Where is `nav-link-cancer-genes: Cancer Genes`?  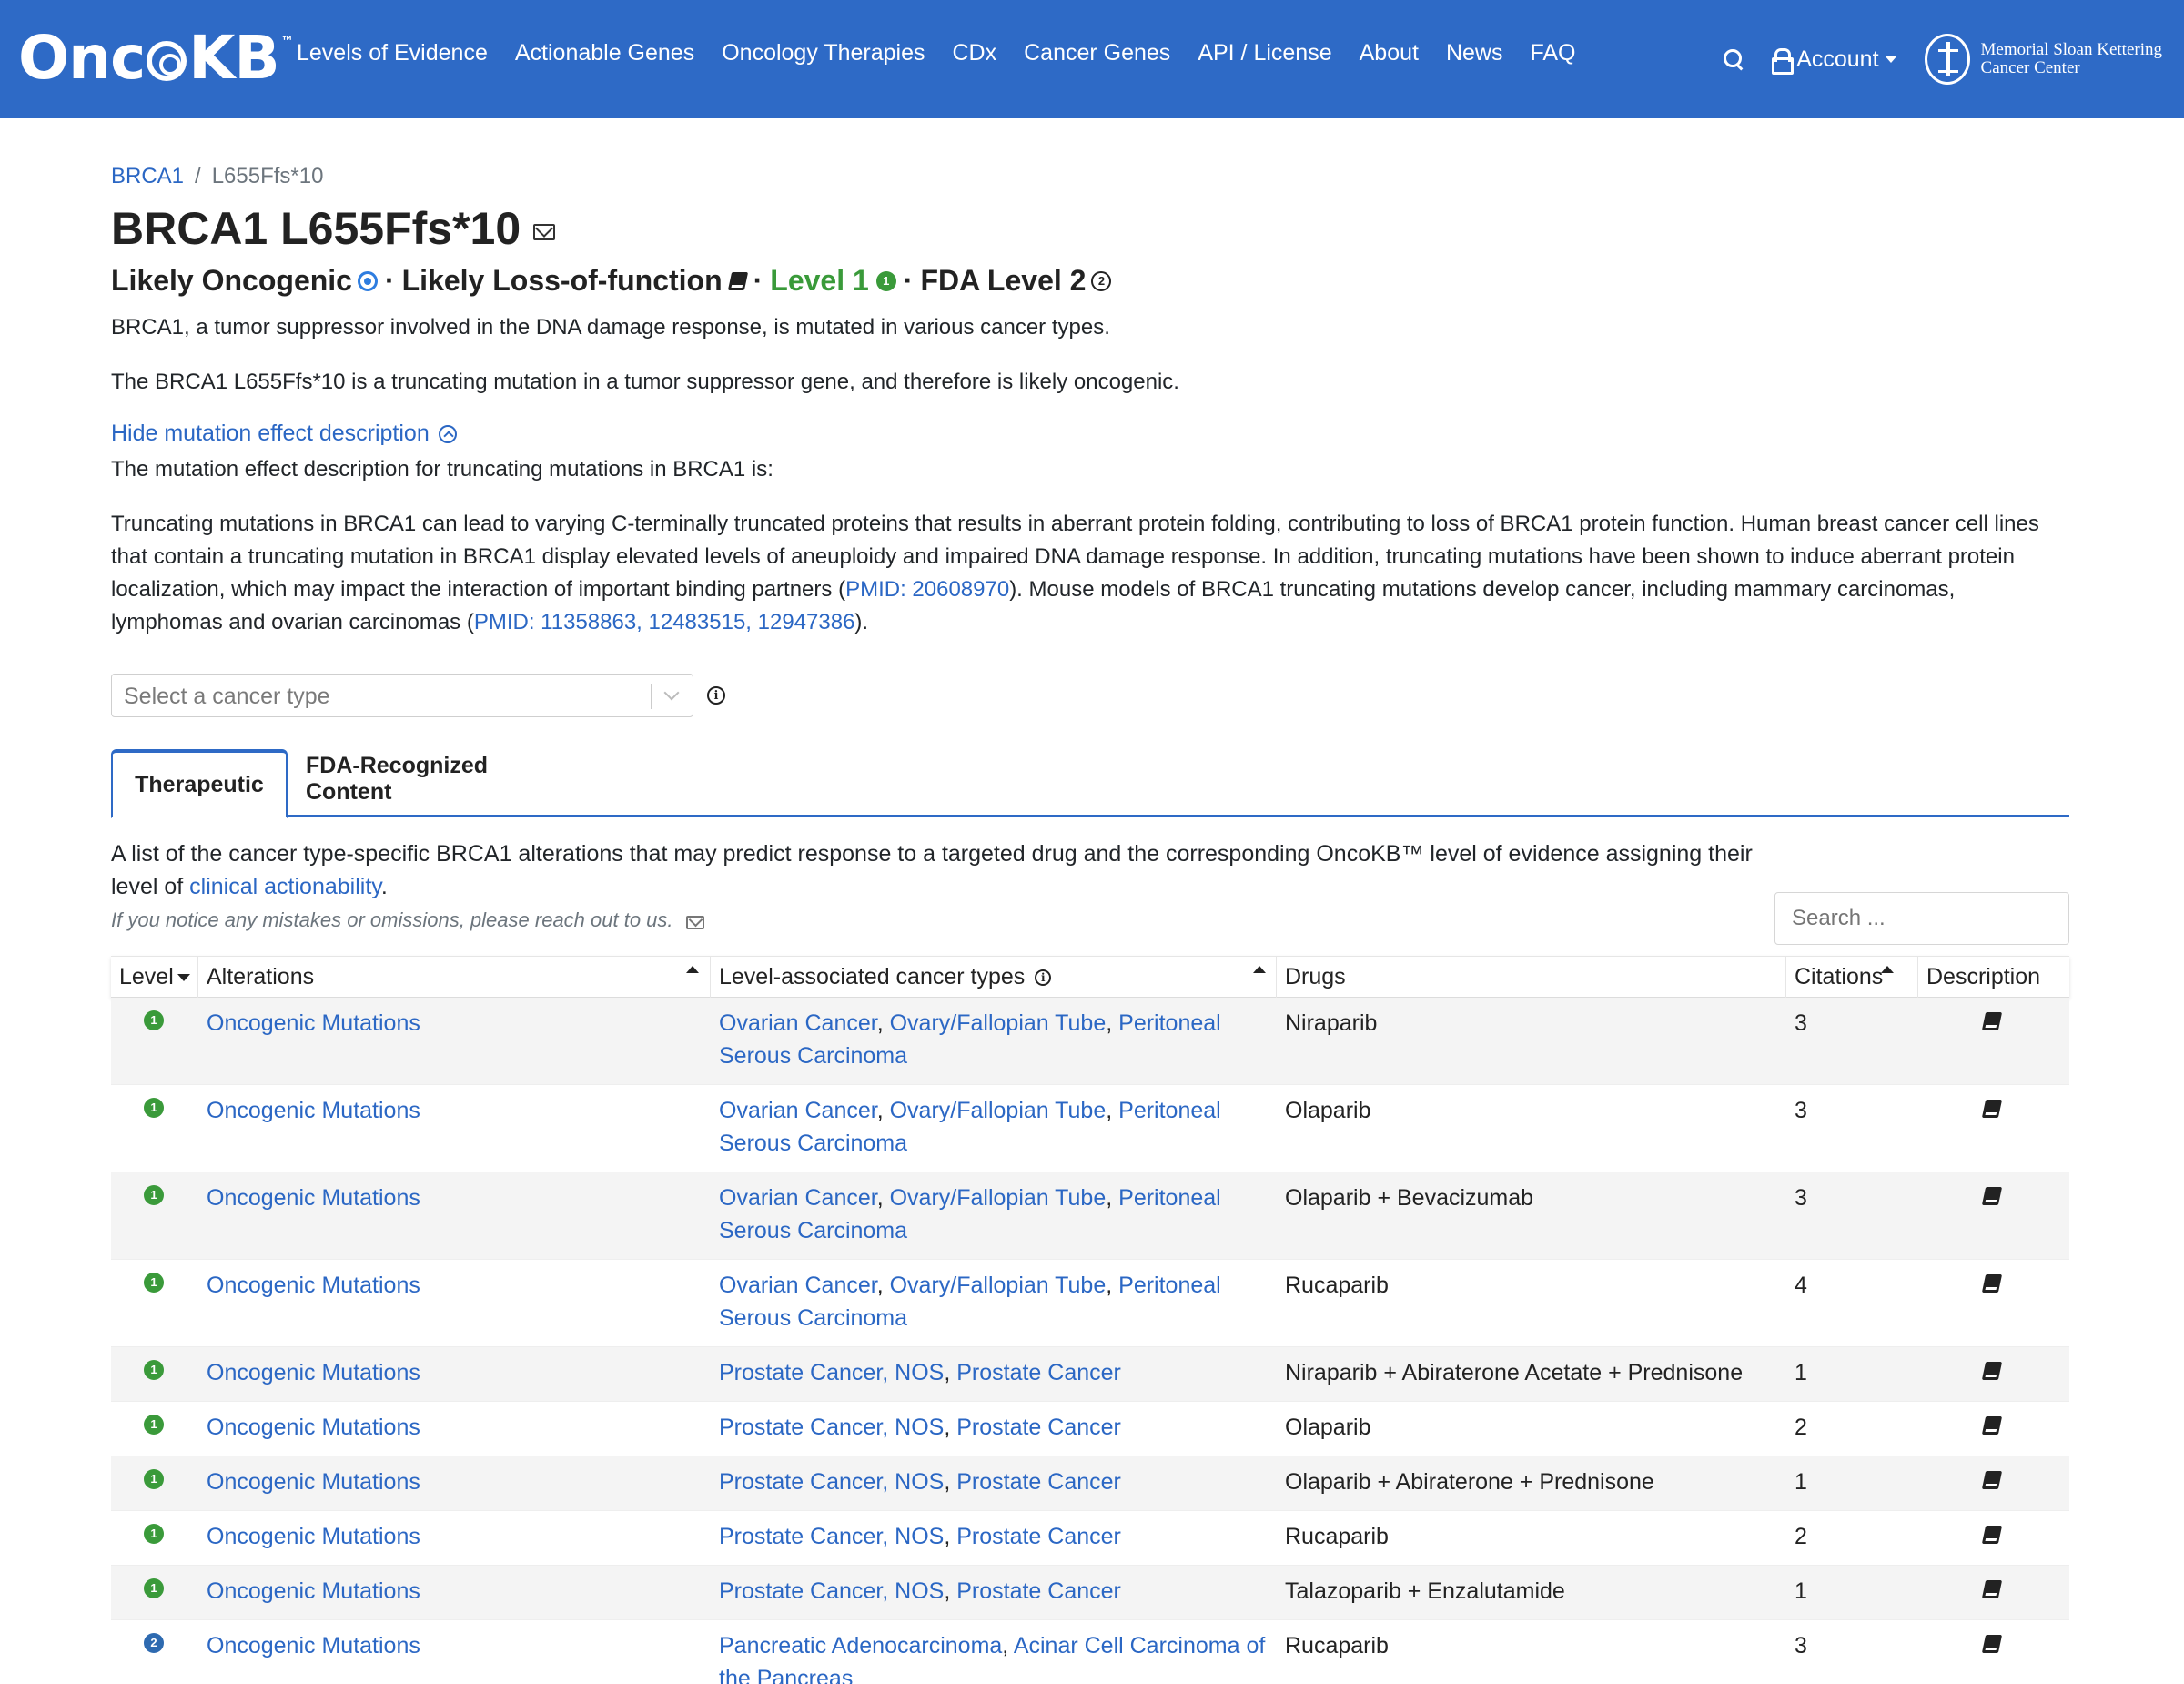
nav-link-cancer-genes: Cancer Genes is located at coordinates (1097, 53).